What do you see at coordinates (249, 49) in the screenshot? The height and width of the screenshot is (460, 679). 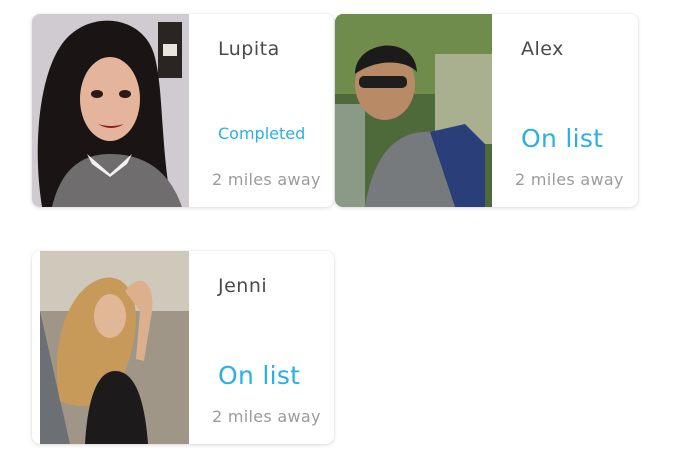 I see `contact-name: Lupita` at bounding box center [249, 49].